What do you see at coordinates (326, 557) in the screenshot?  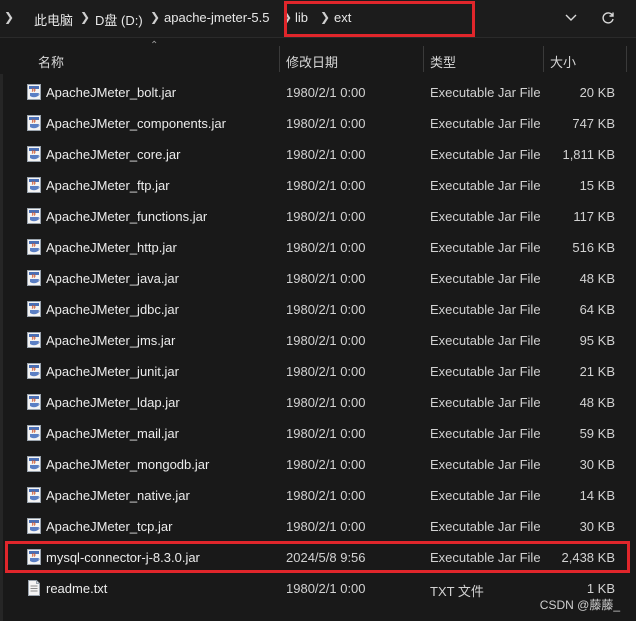 I see `file-date: 2024/5/8 9:56` at bounding box center [326, 557].